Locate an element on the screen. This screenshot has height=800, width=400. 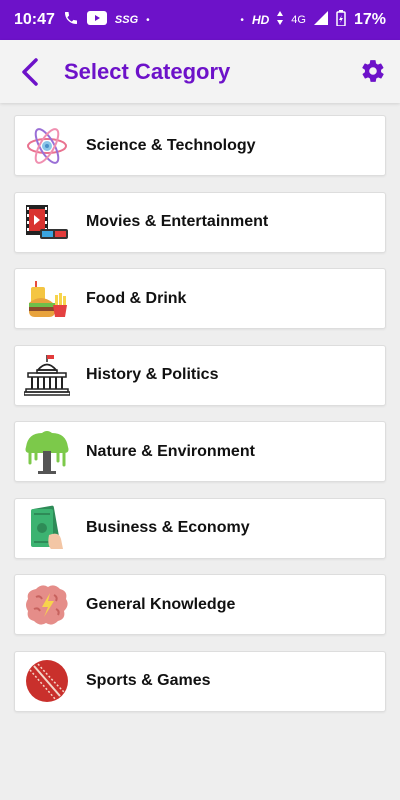
category-label: Movies & Entertainment is located at coordinates (177, 221).